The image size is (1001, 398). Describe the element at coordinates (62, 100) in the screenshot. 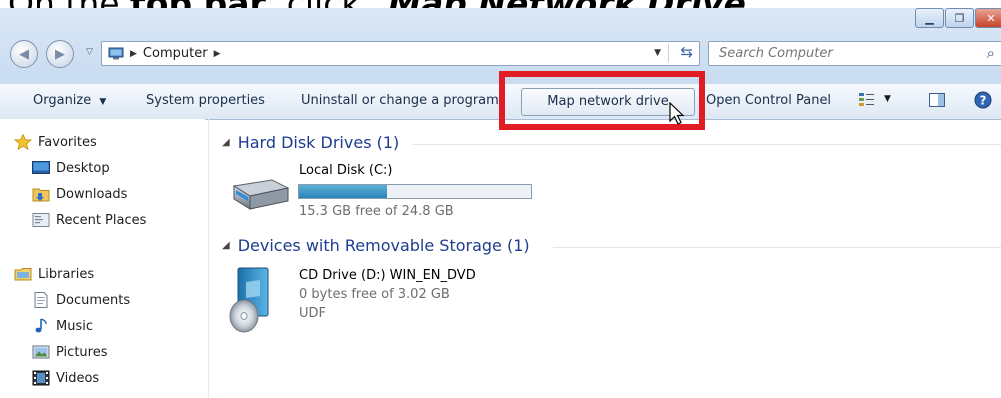

I see `organize-label: Organize` at that location.